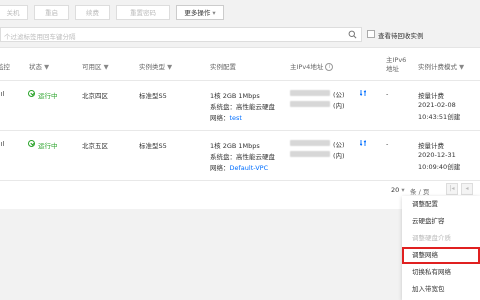 This screenshot has width=480, height=300. I want to click on config-network: 网络：test, so click(226, 117).